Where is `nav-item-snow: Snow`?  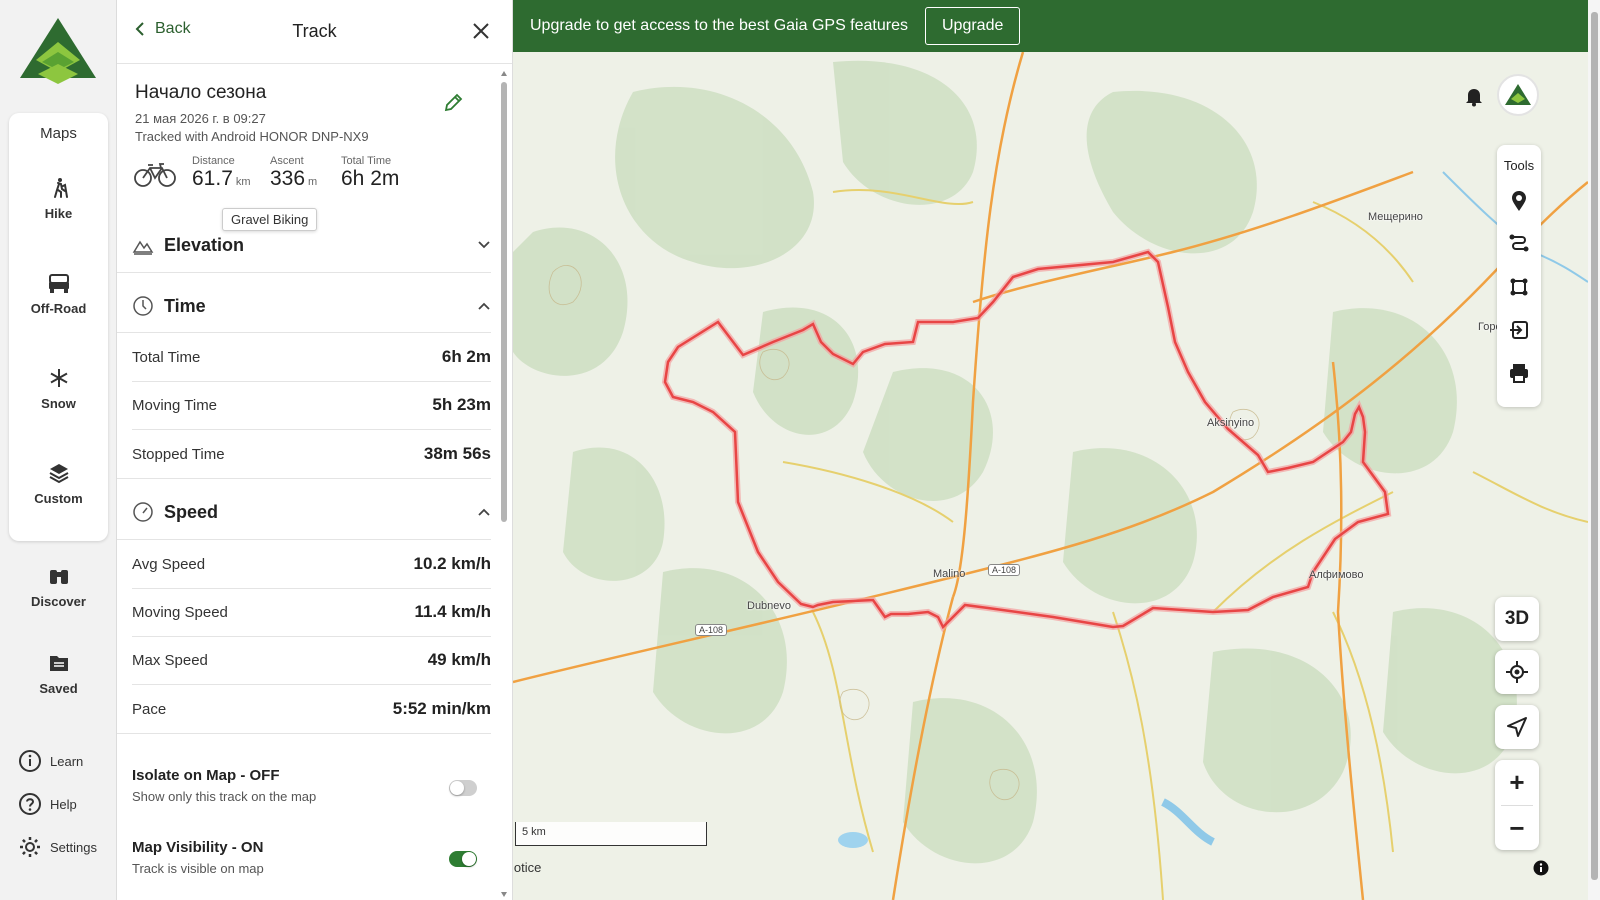
nav-item-snow: Snow is located at coordinates (58, 388).